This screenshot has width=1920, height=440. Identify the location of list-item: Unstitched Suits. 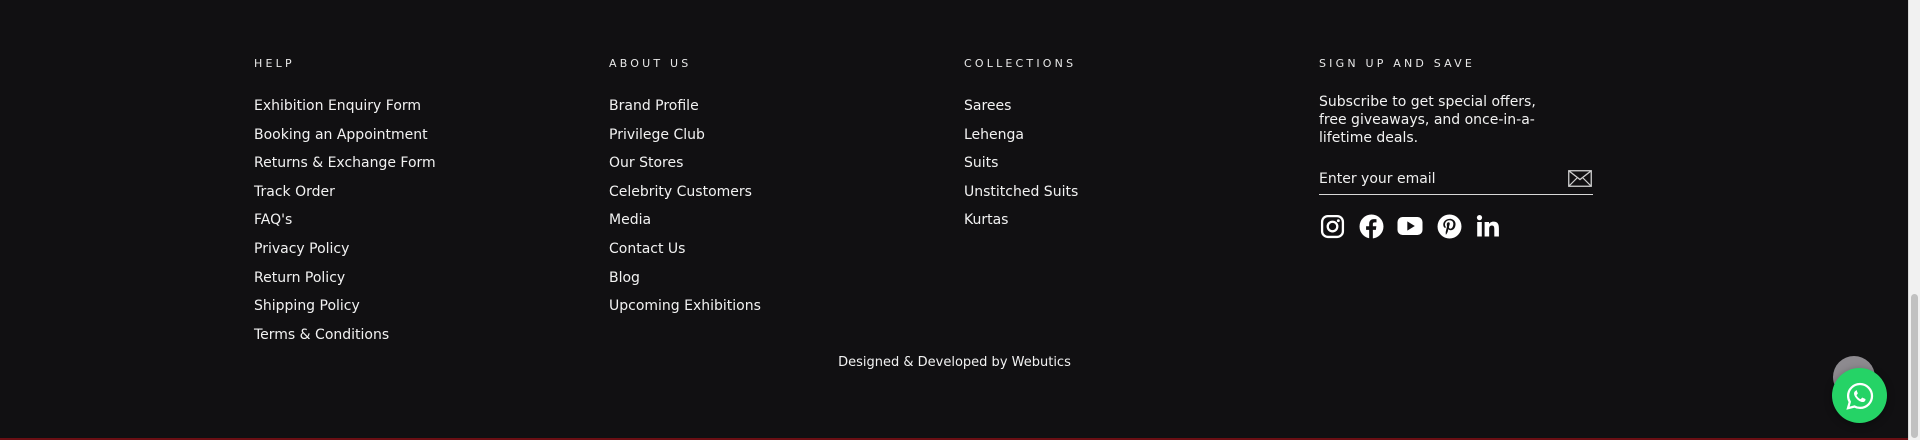
(1021, 195).